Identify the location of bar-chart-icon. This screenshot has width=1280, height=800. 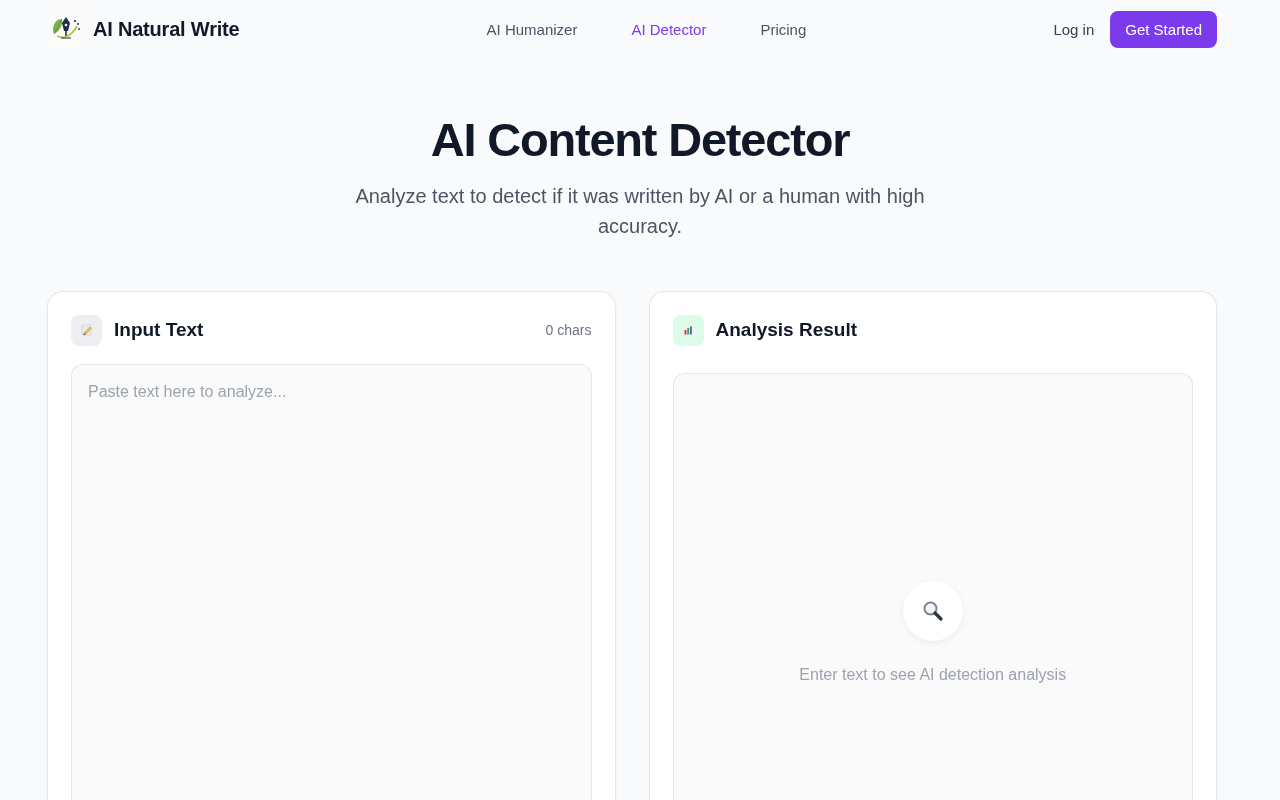
(688, 330).